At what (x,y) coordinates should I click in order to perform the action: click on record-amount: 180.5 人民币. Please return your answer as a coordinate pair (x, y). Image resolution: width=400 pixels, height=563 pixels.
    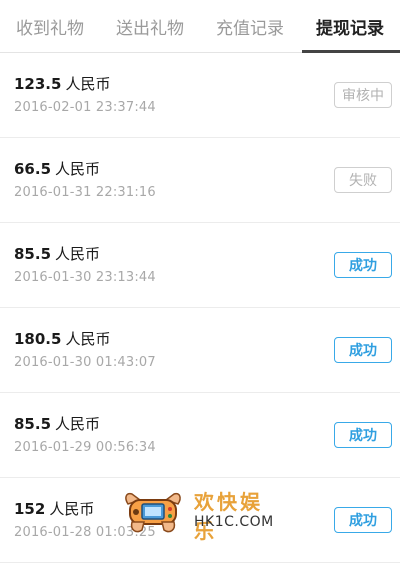
    Looking at the image, I should click on (62, 338).